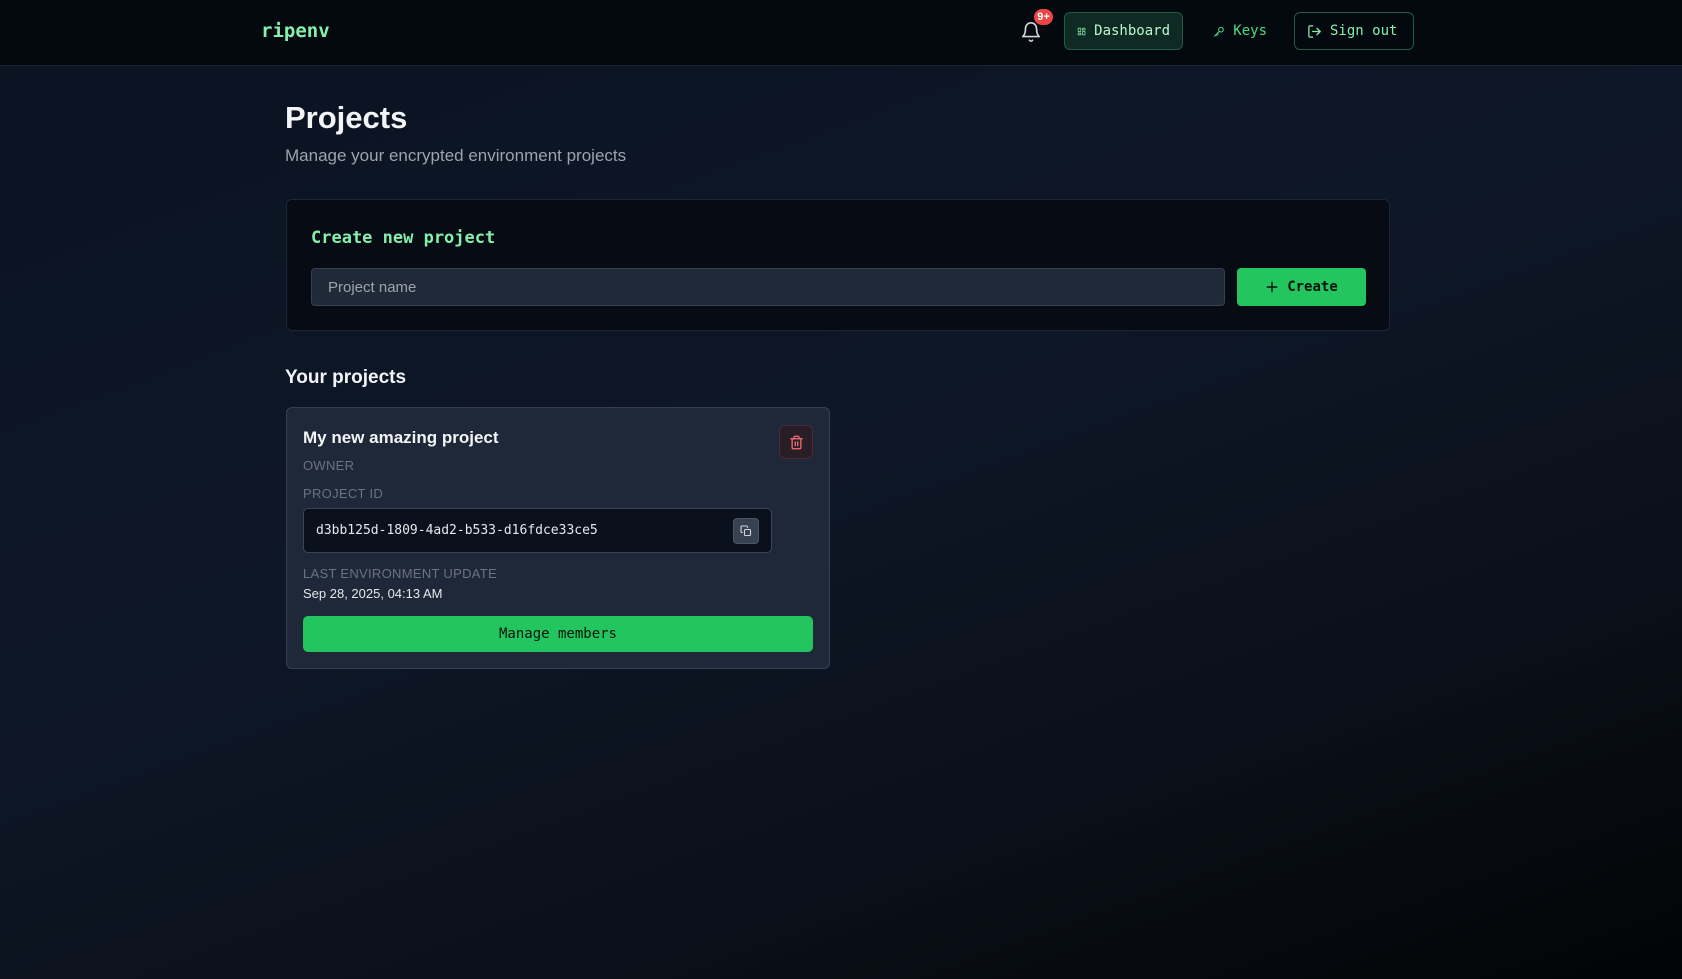 The height and width of the screenshot is (979, 1682). I want to click on grid-icon, so click(1081, 31).